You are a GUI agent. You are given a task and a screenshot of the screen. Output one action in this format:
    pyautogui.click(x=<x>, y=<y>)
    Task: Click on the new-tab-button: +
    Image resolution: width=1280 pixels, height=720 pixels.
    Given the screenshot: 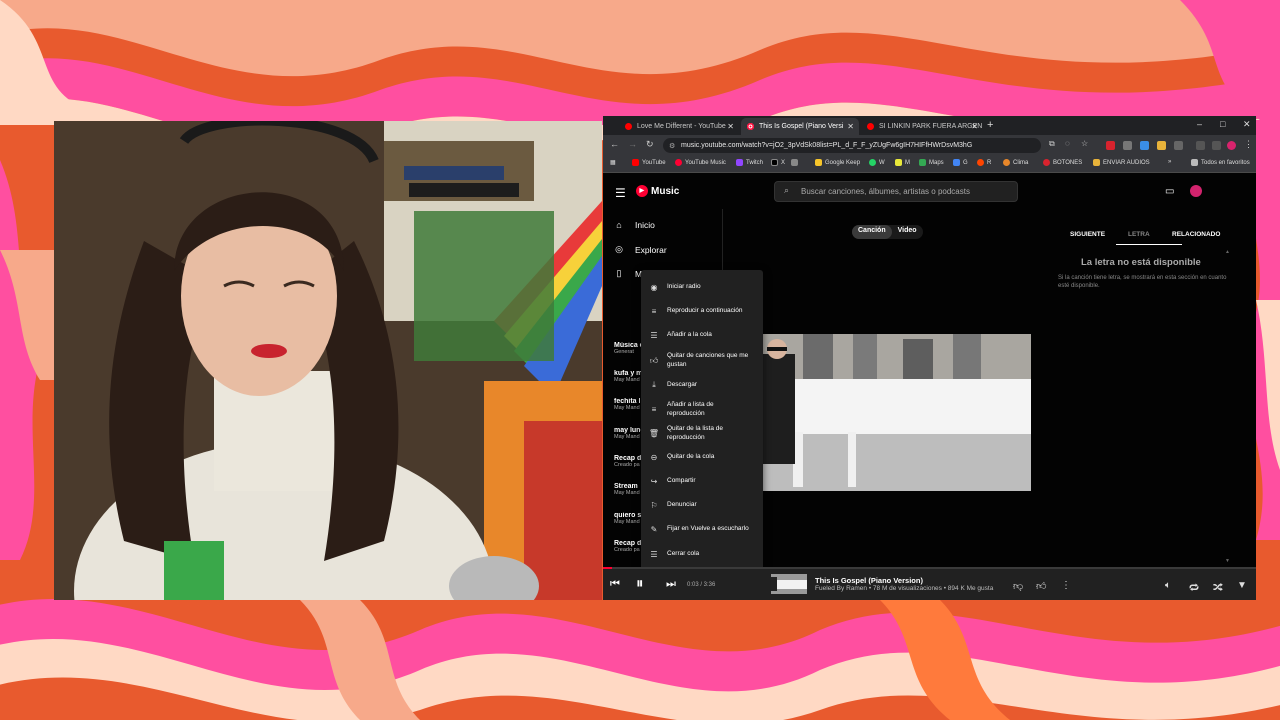 What is the action you would take?
    pyautogui.click(x=990, y=125)
    